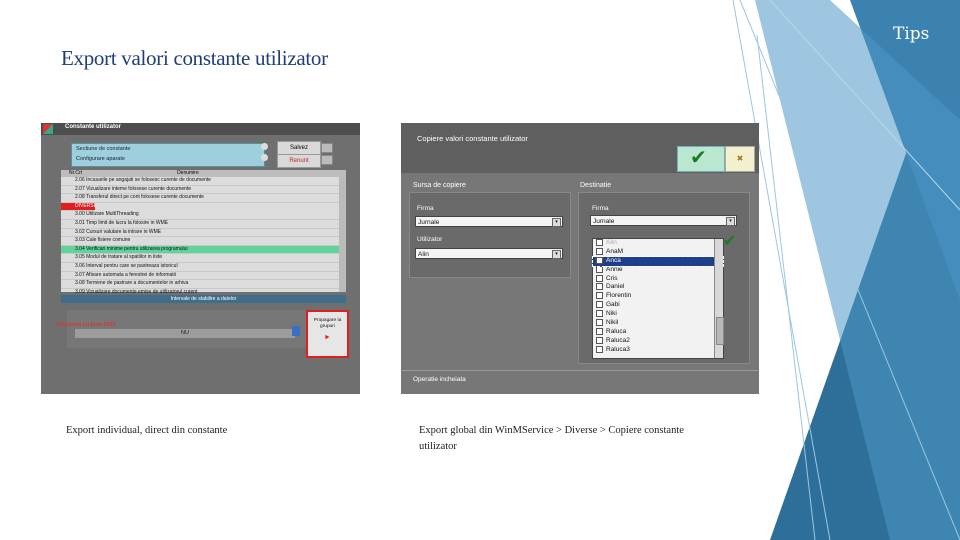  Describe the element at coordinates (86, 325) in the screenshot. I see `value-label: Incepand cu luna 2013` at that location.